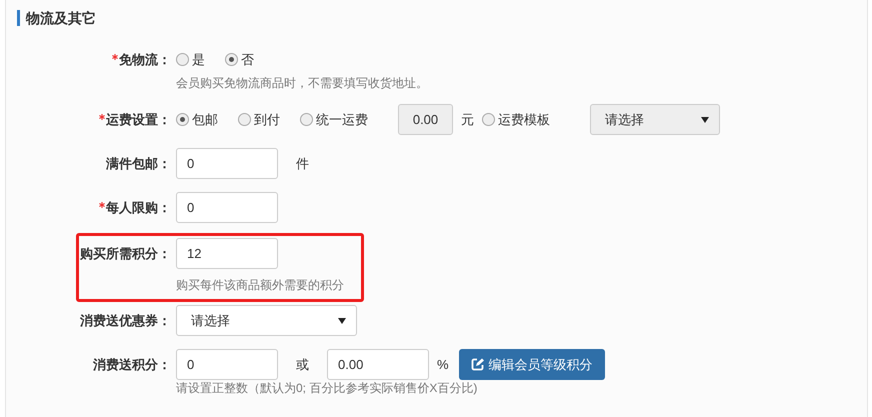  I want to click on field-label: 运费设置：, so click(138, 119).